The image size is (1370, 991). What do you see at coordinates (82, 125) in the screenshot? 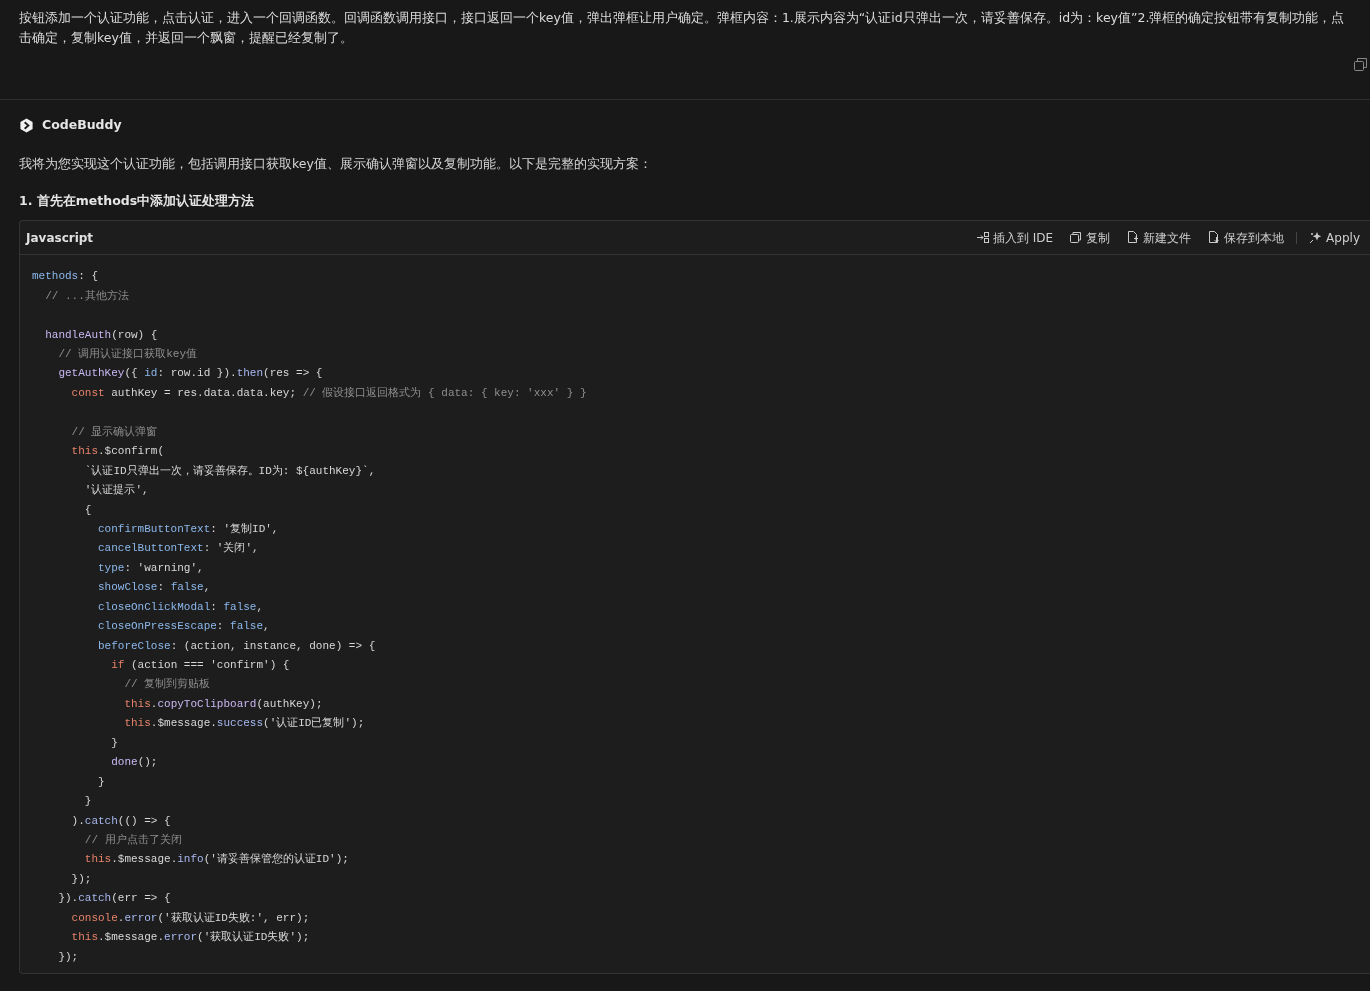
I see `assistant-name: CodeBuddy` at bounding box center [82, 125].